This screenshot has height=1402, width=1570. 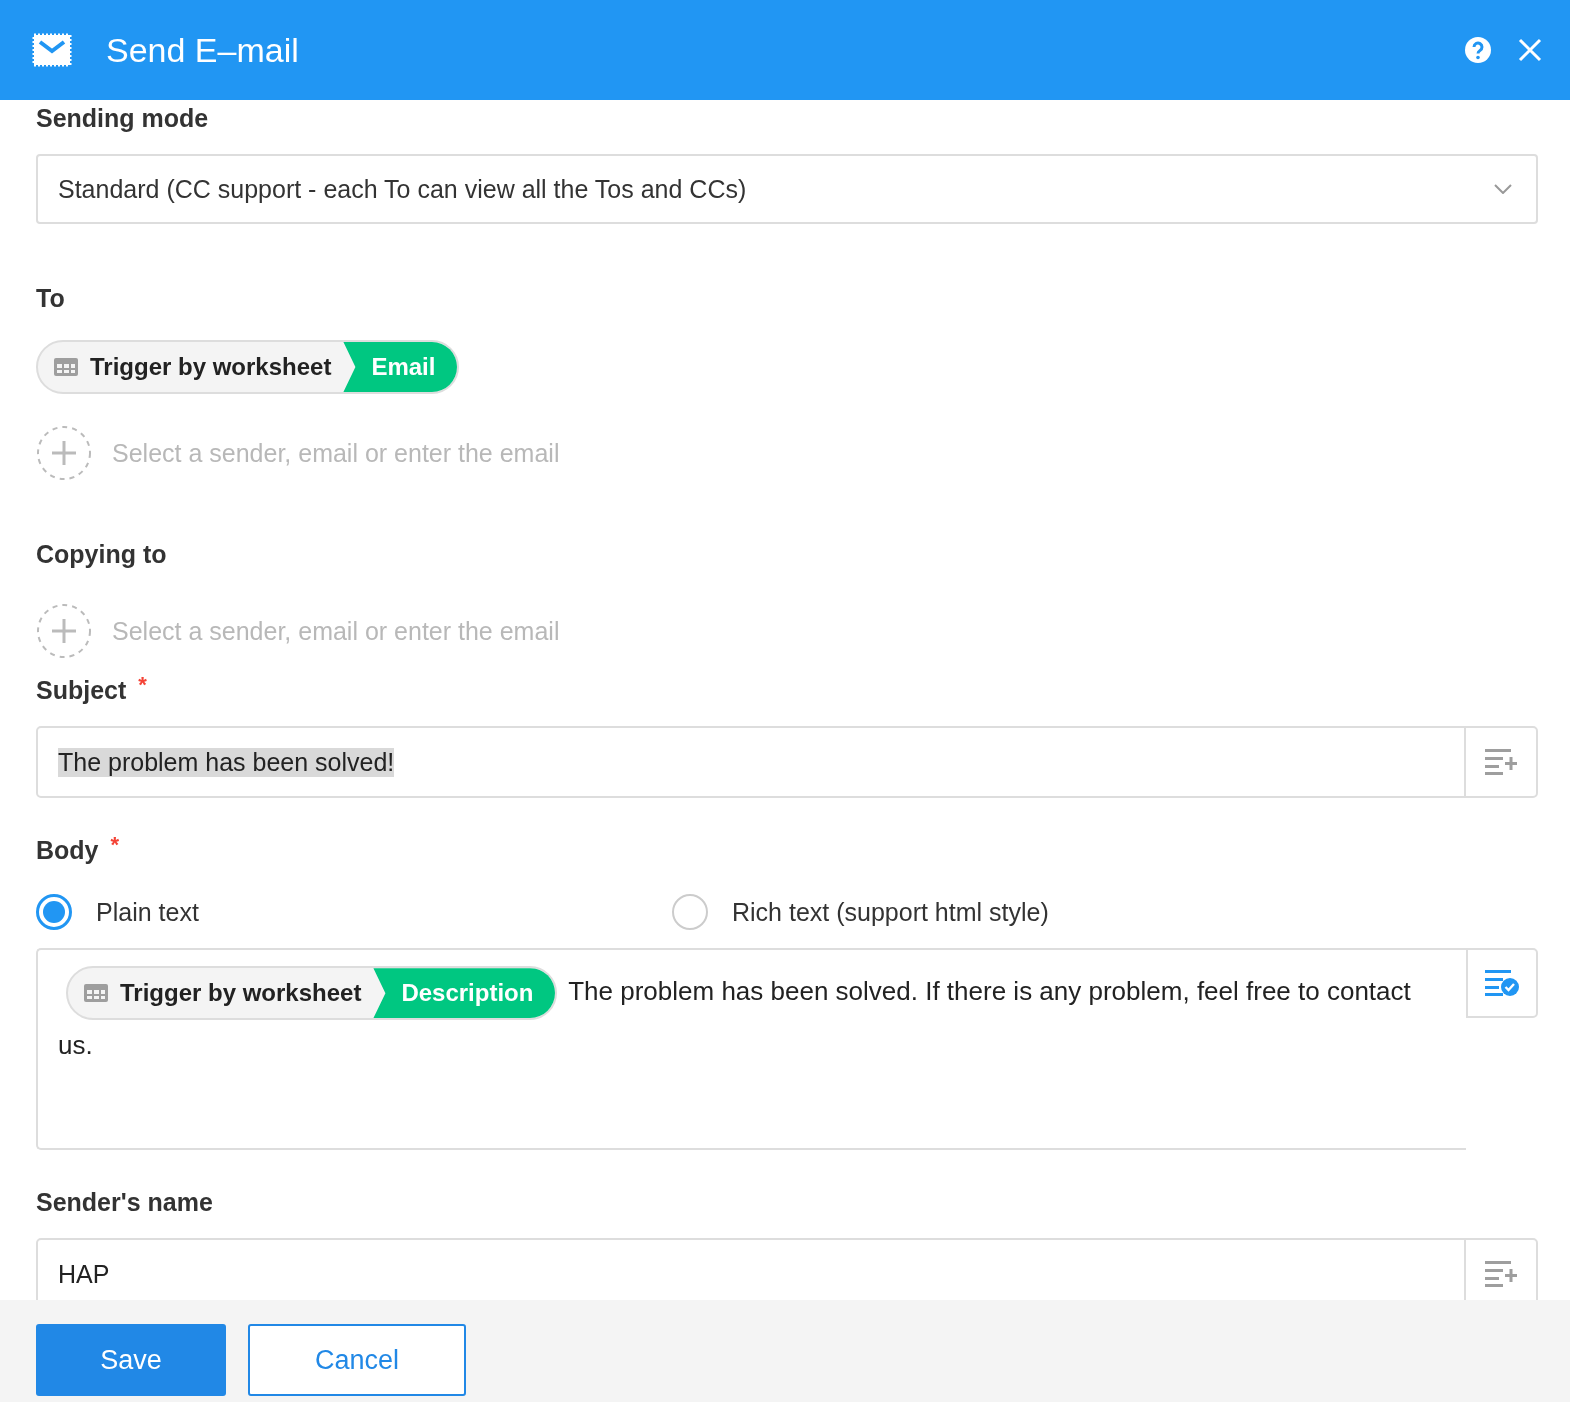 What do you see at coordinates (131, 1360) in the screenshot?
I see `save-button: Save` at bounding box center [131, 1360].